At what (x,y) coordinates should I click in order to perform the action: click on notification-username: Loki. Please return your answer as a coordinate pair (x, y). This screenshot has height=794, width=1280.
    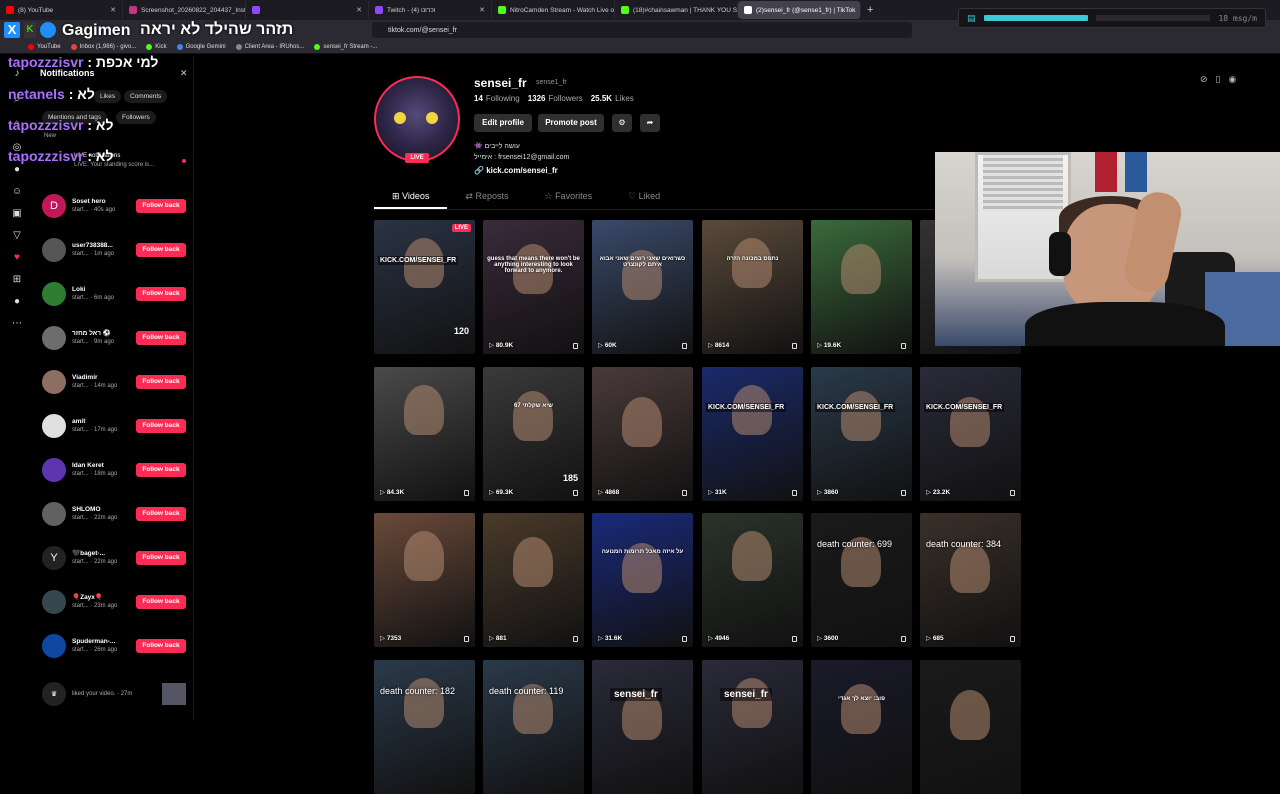
    Looking at the image, I should click on (103, 289).